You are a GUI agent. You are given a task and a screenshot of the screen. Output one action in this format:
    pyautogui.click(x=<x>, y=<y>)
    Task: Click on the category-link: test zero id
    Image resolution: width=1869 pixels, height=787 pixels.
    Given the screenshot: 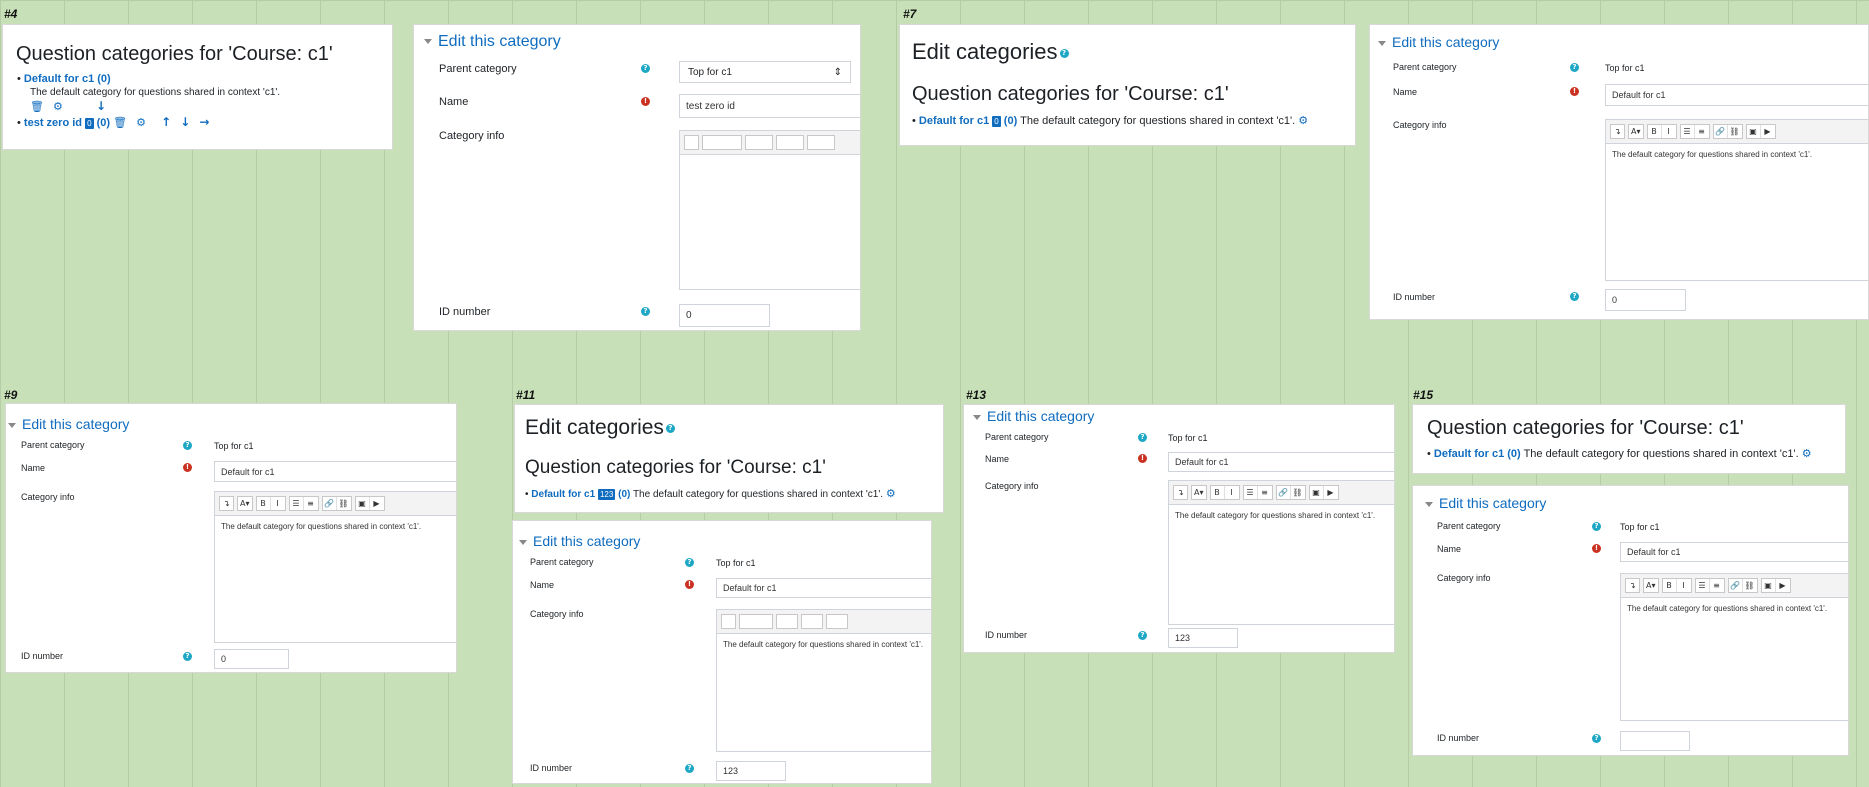 What is the action you would take?
    pyautogui.click(x=53, y=123)
    